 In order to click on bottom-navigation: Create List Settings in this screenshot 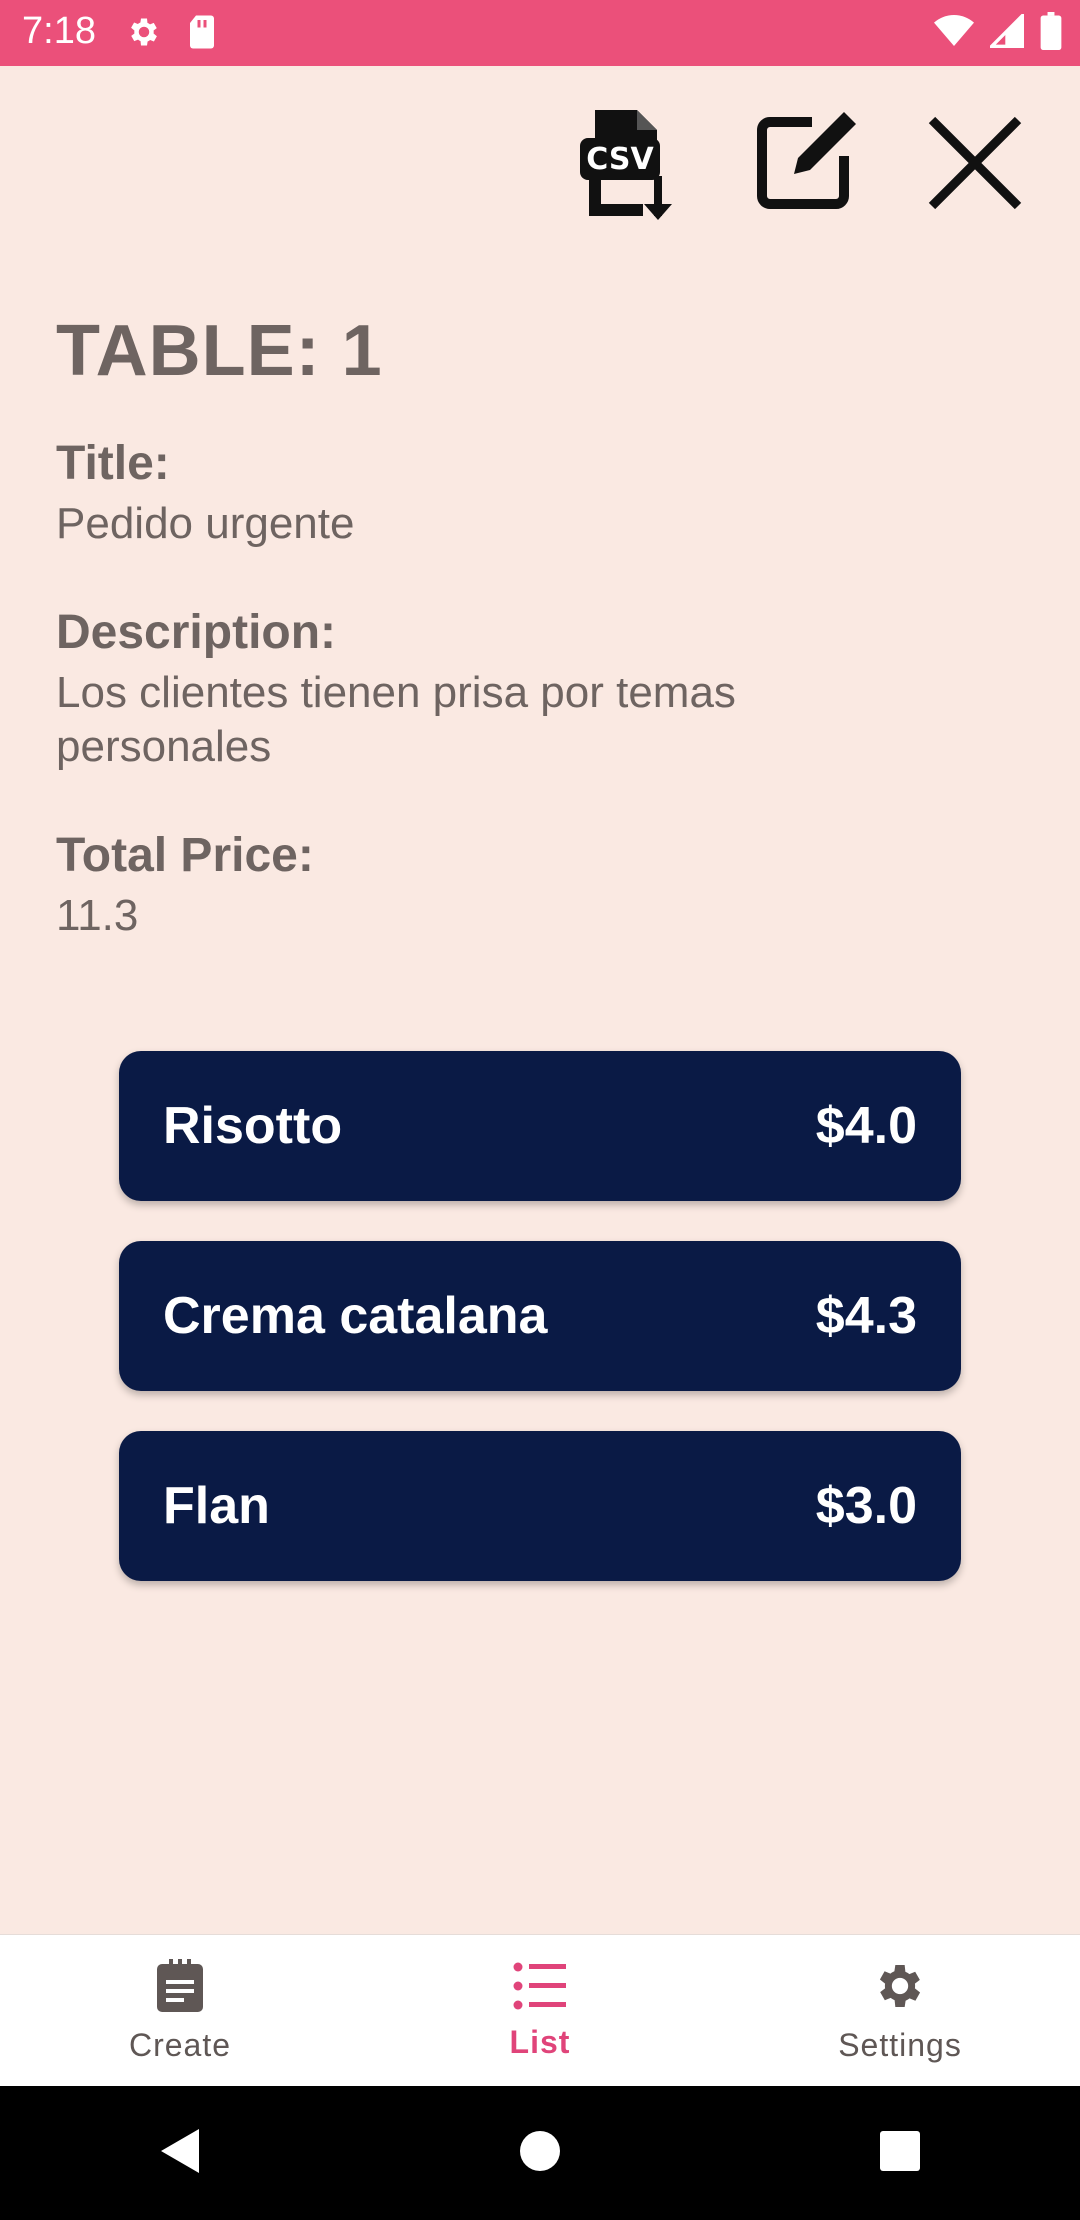, I will do `click(540, 2010)`.